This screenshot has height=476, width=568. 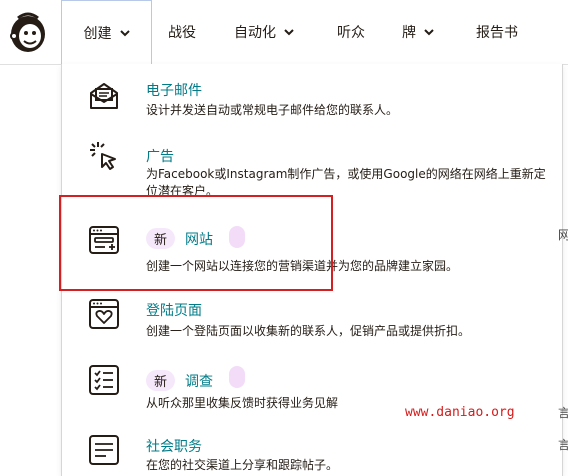 I want to click on menu-item-title: 登陆页面, so click(x=174, y=311).